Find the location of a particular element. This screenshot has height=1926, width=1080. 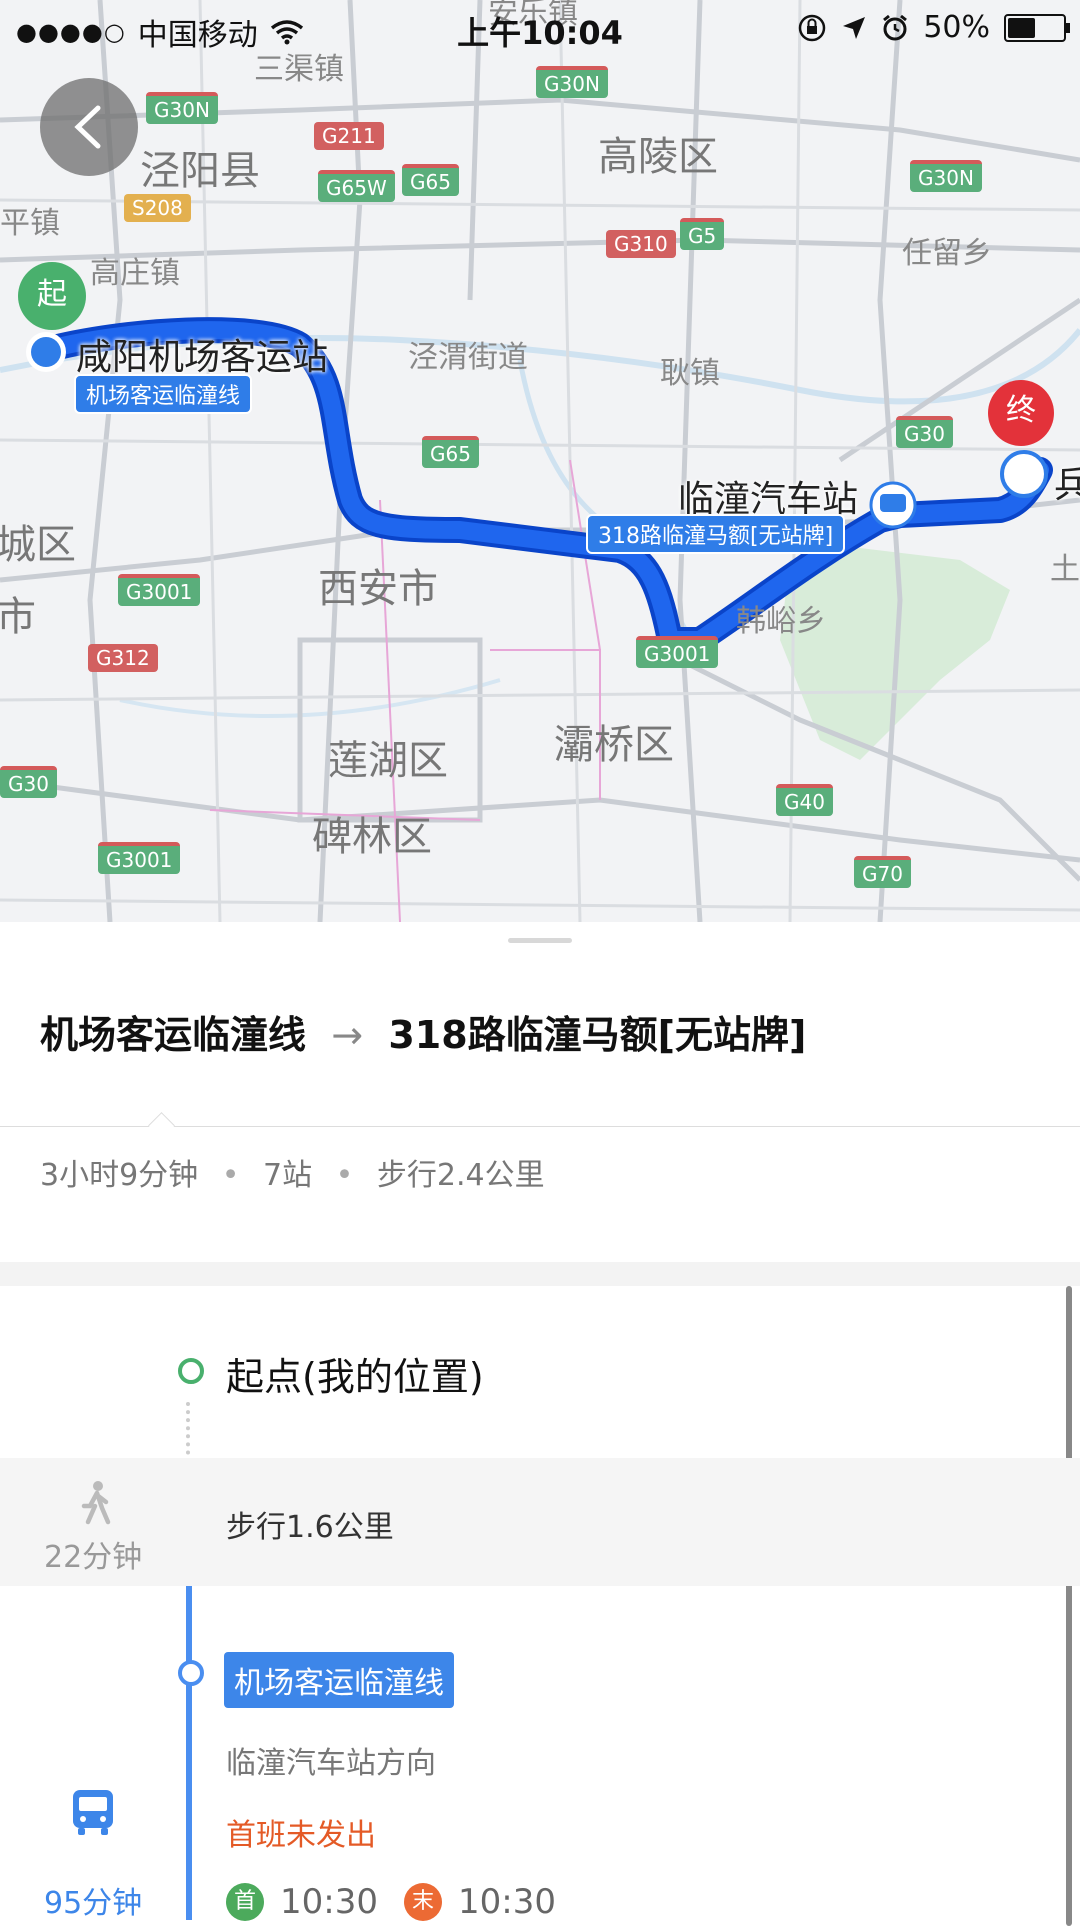

chevron-left-icon is located at coordinates (87, 127).